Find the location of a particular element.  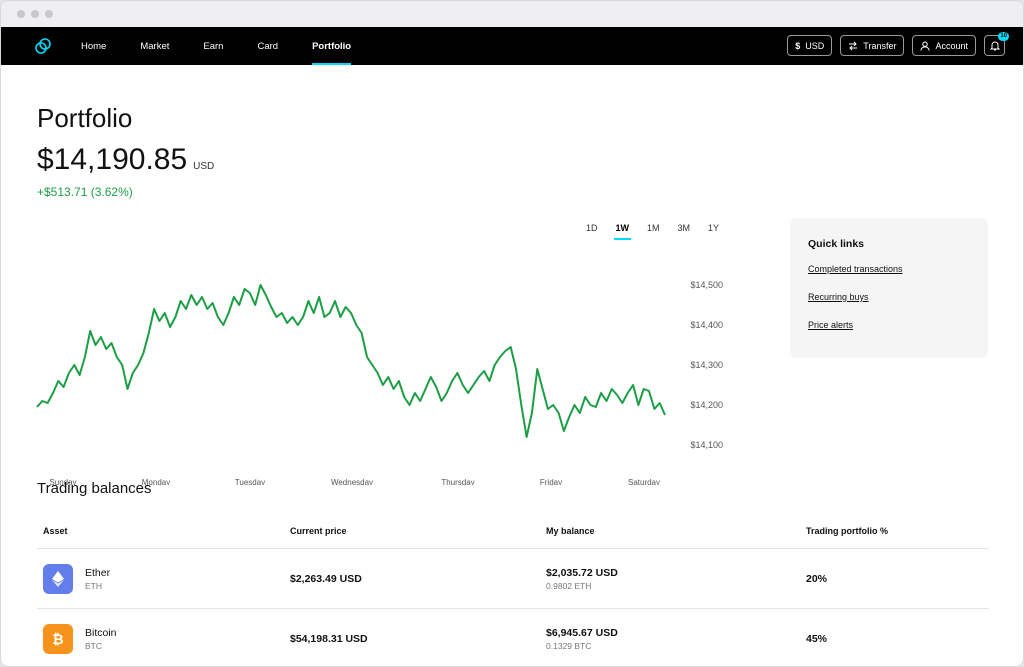

logo-icon is located at coordinates (43, 46).